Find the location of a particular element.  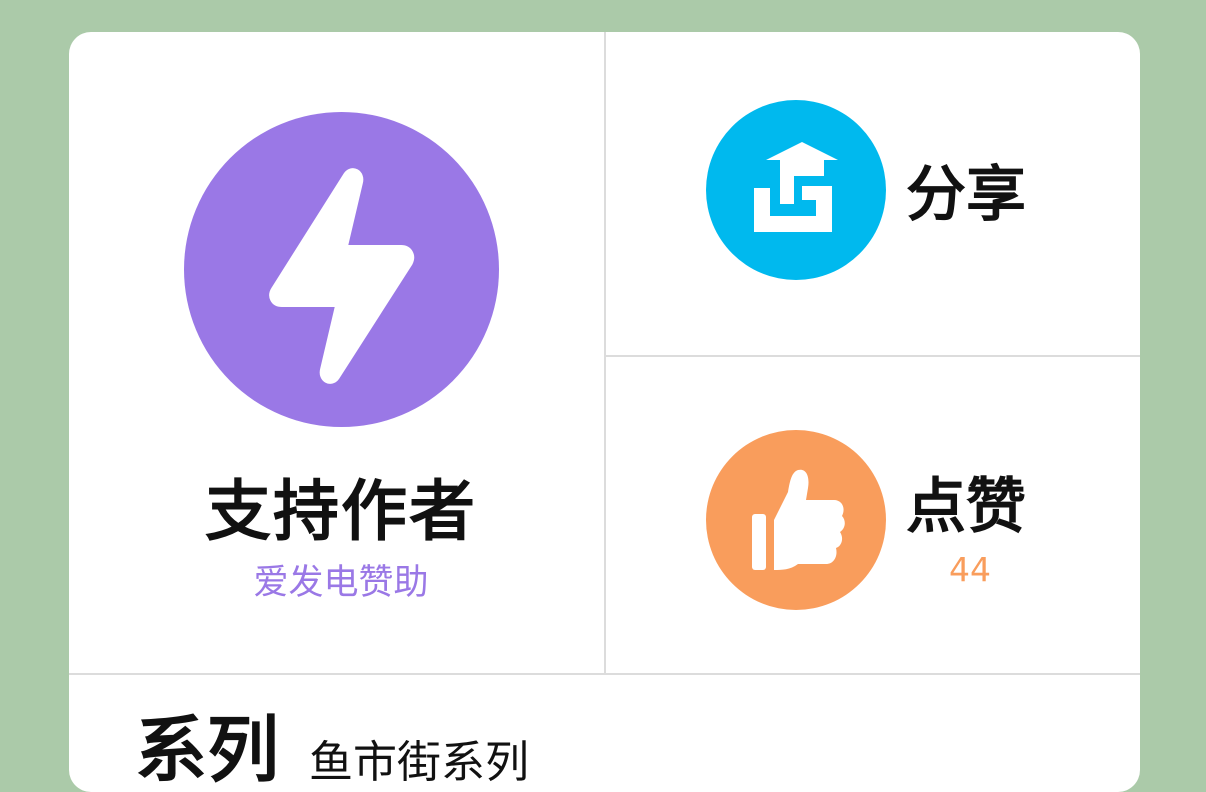

share-label: 分享 is located at coordinates (966, 195).